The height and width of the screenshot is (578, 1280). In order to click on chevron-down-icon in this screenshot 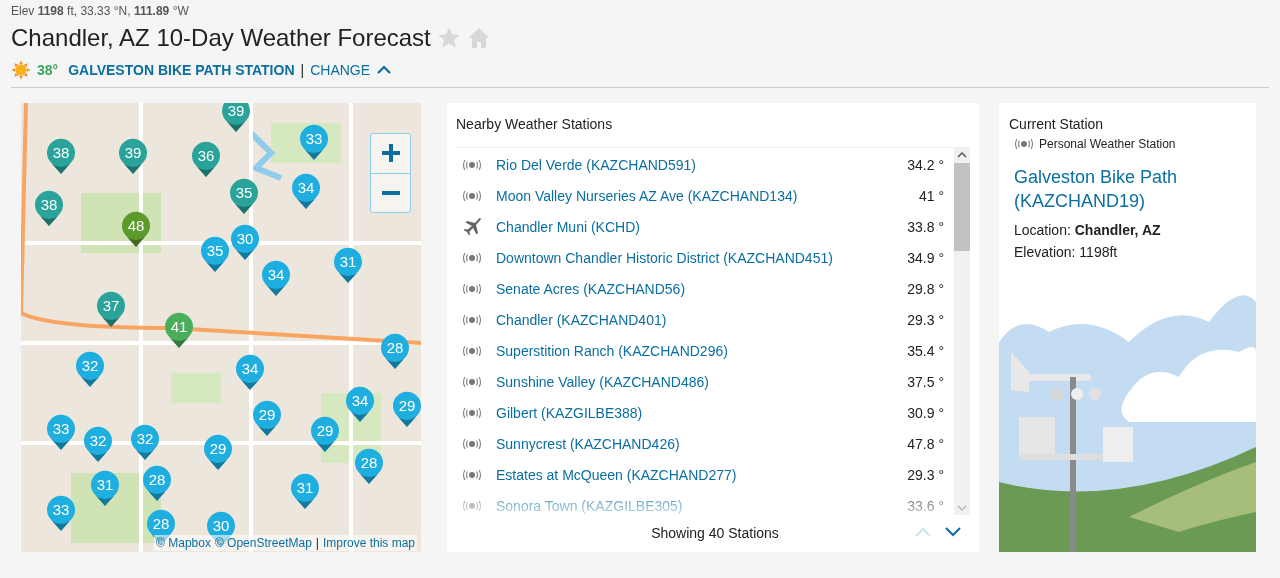, I will do `click(953, 531)`.